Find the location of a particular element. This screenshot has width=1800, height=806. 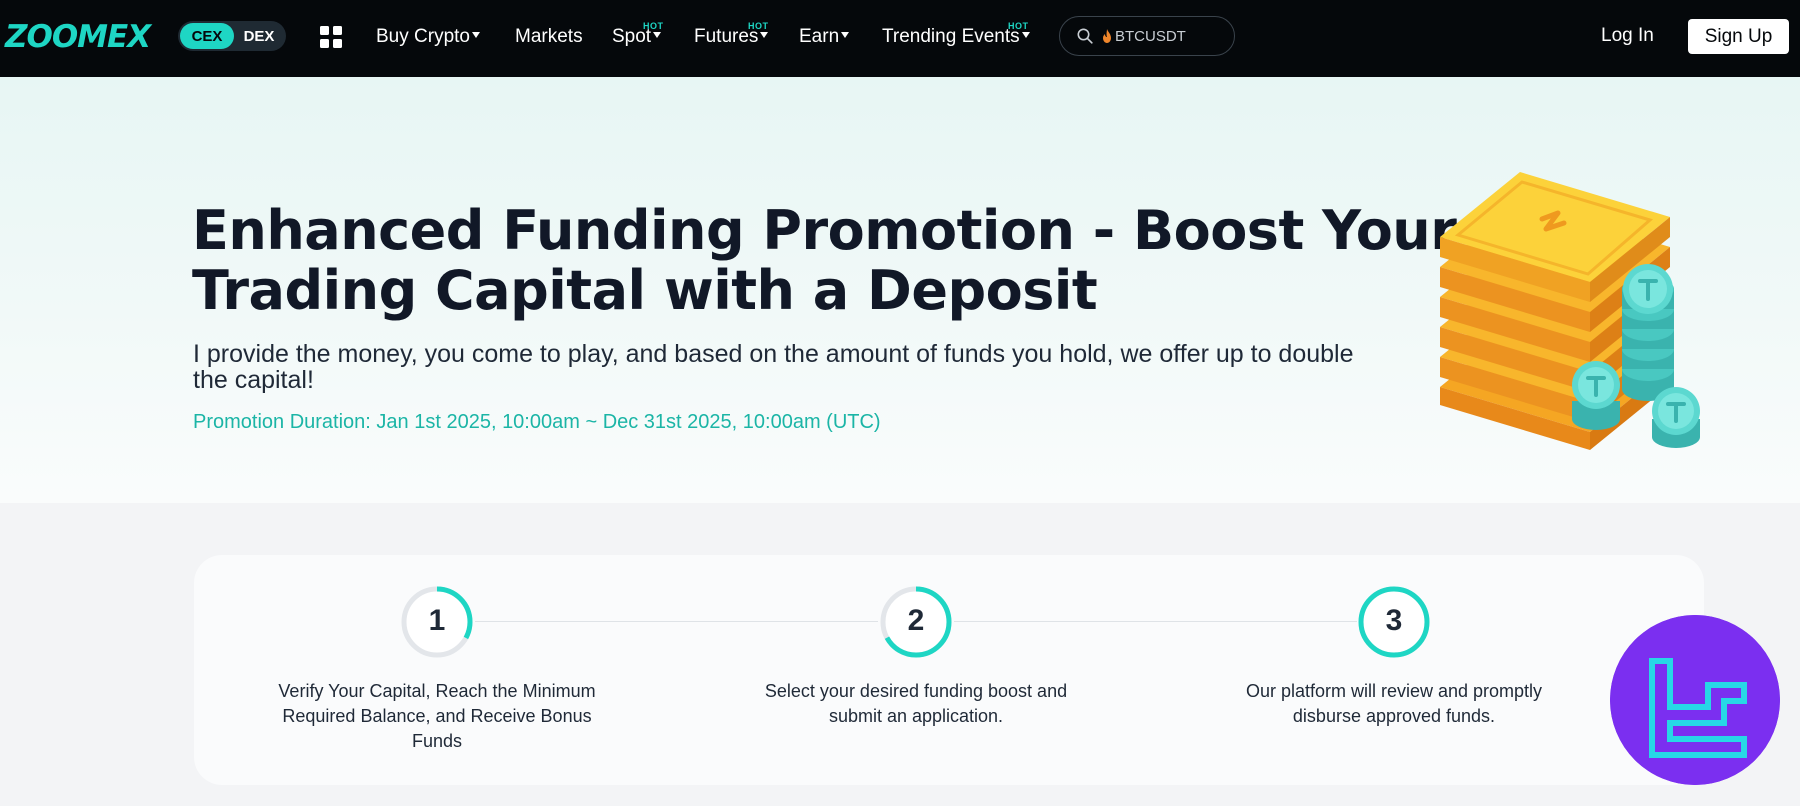

flame-icon is located at coordinates (1107, 36).